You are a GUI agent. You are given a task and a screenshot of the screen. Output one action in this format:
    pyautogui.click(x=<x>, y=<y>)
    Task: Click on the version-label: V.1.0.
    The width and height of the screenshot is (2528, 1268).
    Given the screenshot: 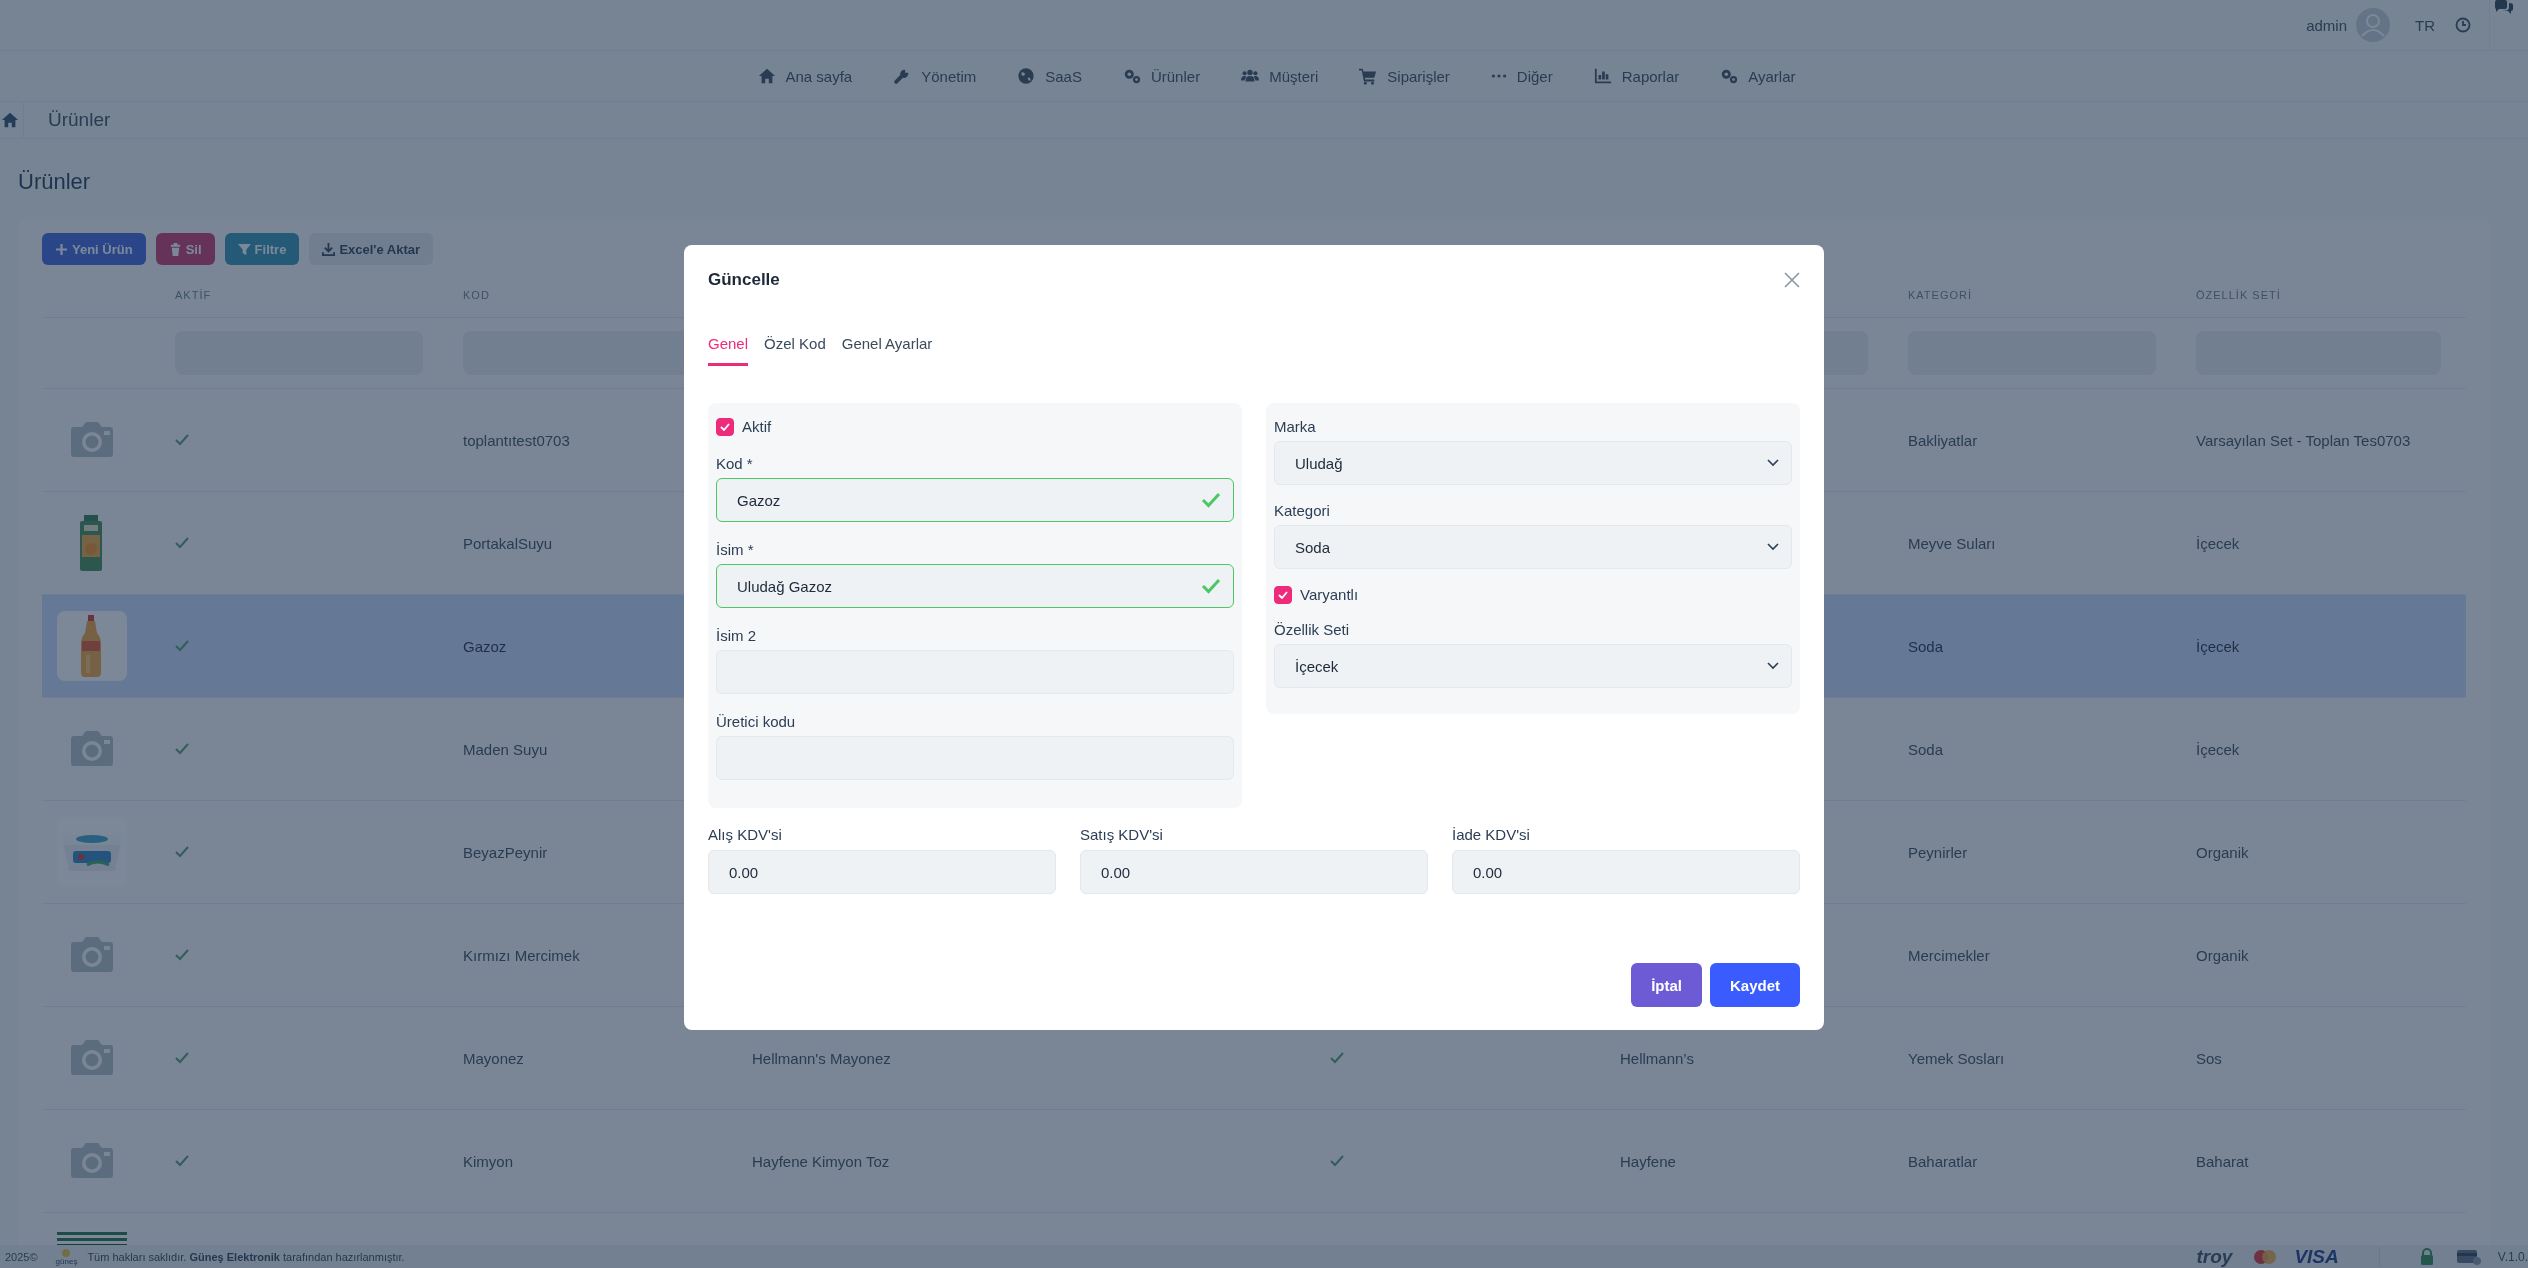 What is the action you would take?
    pyautogui.click(x=2512, y=1256)
    